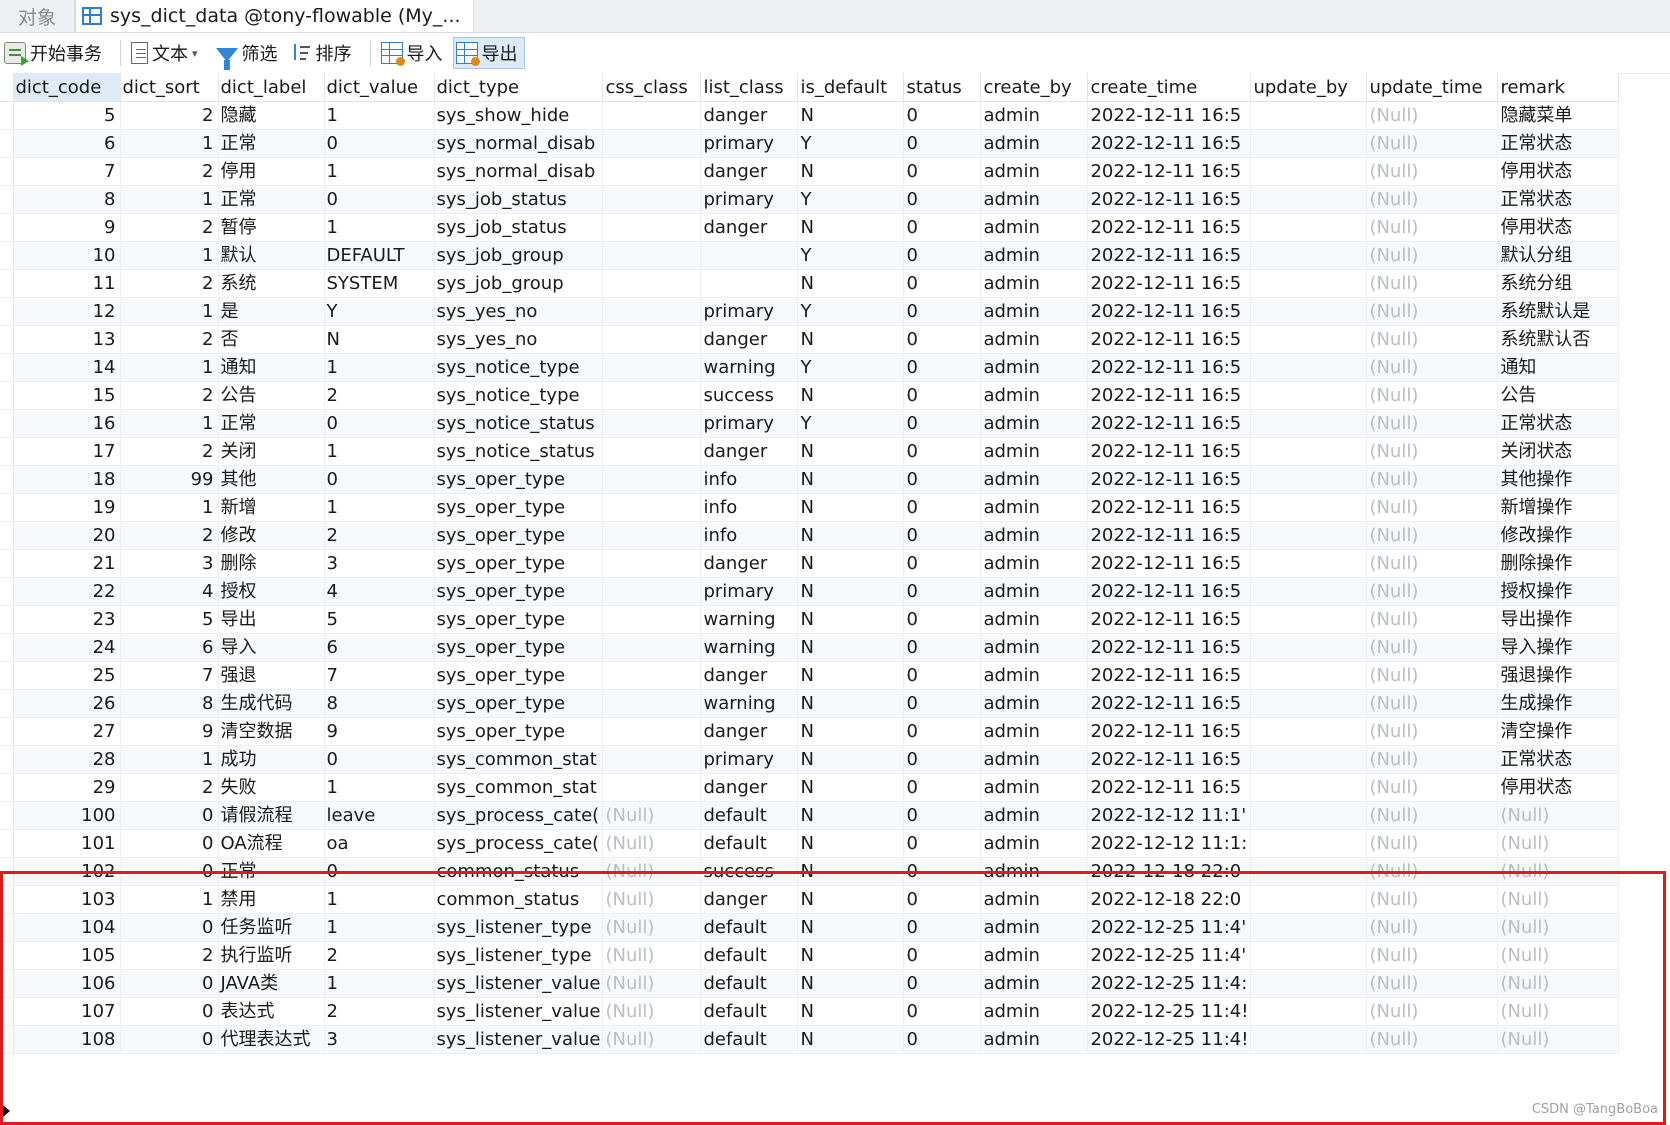 This screenshot has height=1125, width=1670. What do you see at coordinates (379, 1011) in the screenshot?
I see `table-cell-dict-value: 2` at bounding box center [379, 1011].